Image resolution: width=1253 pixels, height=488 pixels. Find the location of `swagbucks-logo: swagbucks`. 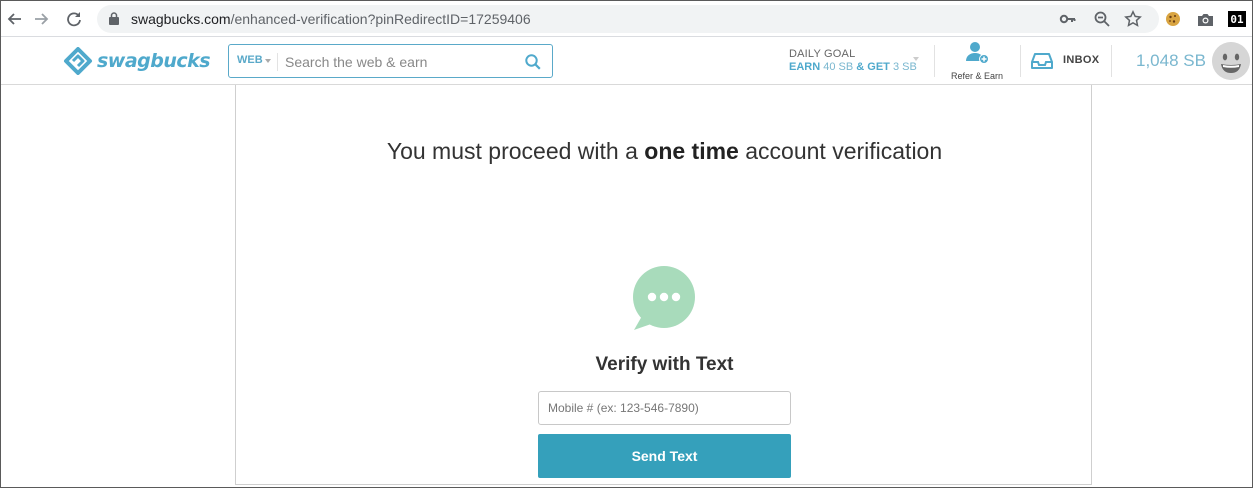

swagbucks-logo: swagbucks is located at coordinates (137, 61).